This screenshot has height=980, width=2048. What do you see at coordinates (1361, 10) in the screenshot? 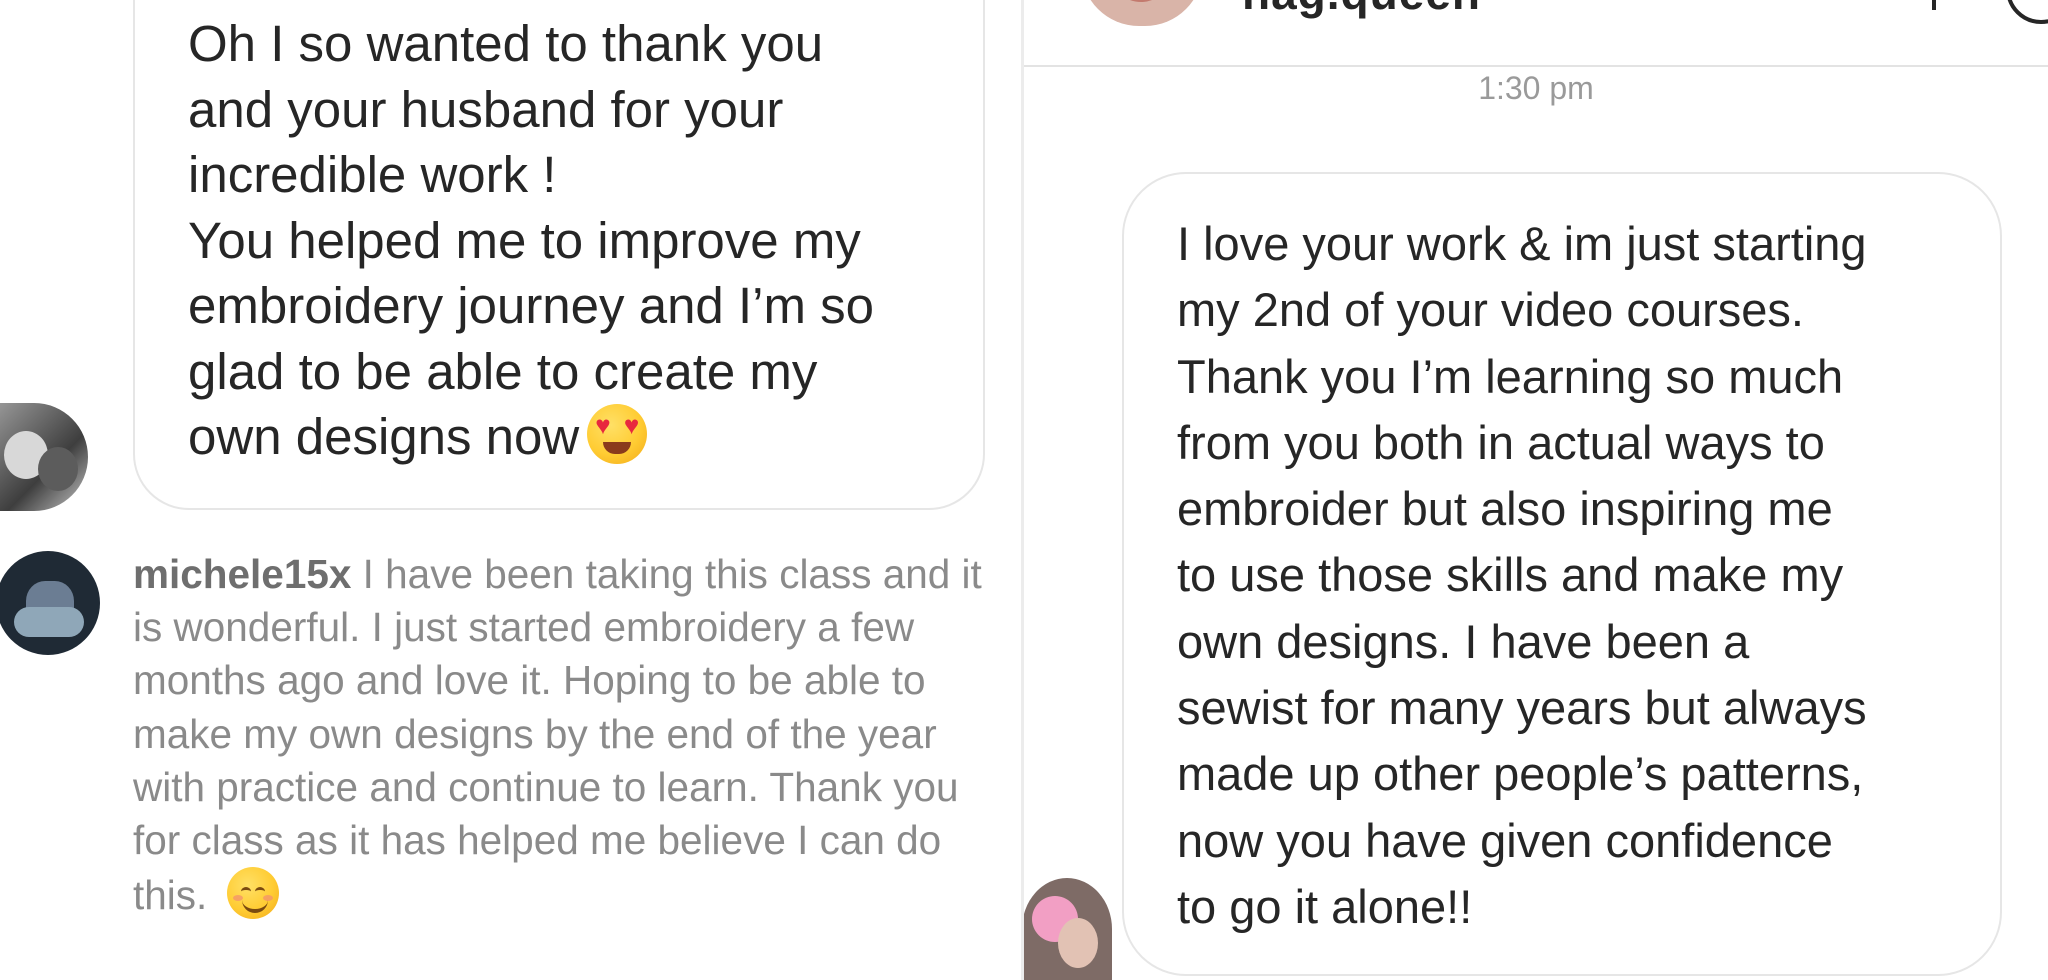
I see `header-username: nag.queen` at bounding box center [1361, 10].